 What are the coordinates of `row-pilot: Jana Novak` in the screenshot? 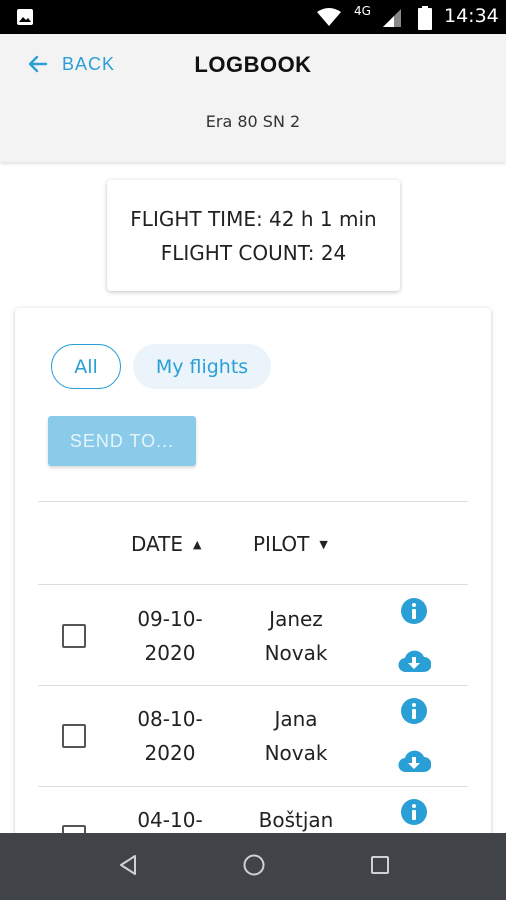 It's located at (296, 736).